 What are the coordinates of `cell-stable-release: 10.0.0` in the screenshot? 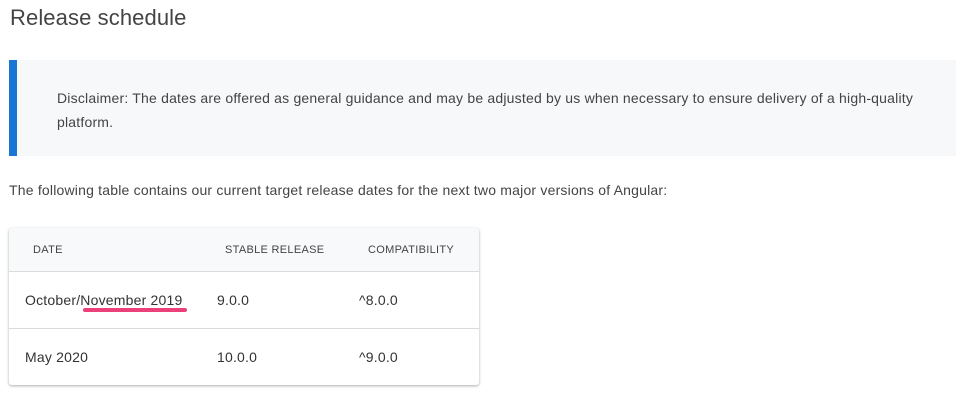 It's located at (237, 357).